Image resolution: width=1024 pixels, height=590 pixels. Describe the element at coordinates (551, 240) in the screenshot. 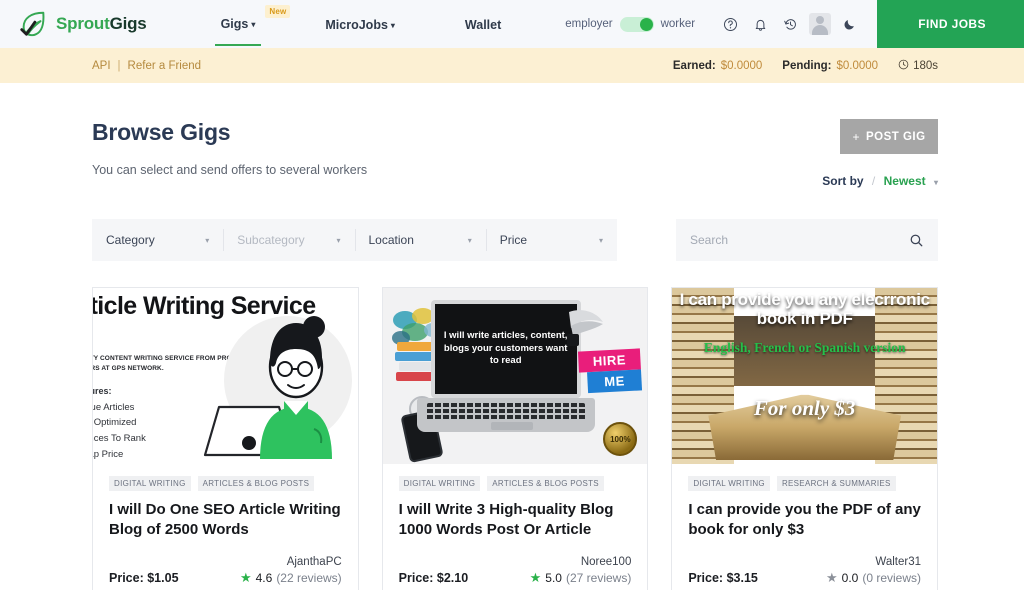

I see `filter-price: Price ▾` at that location.